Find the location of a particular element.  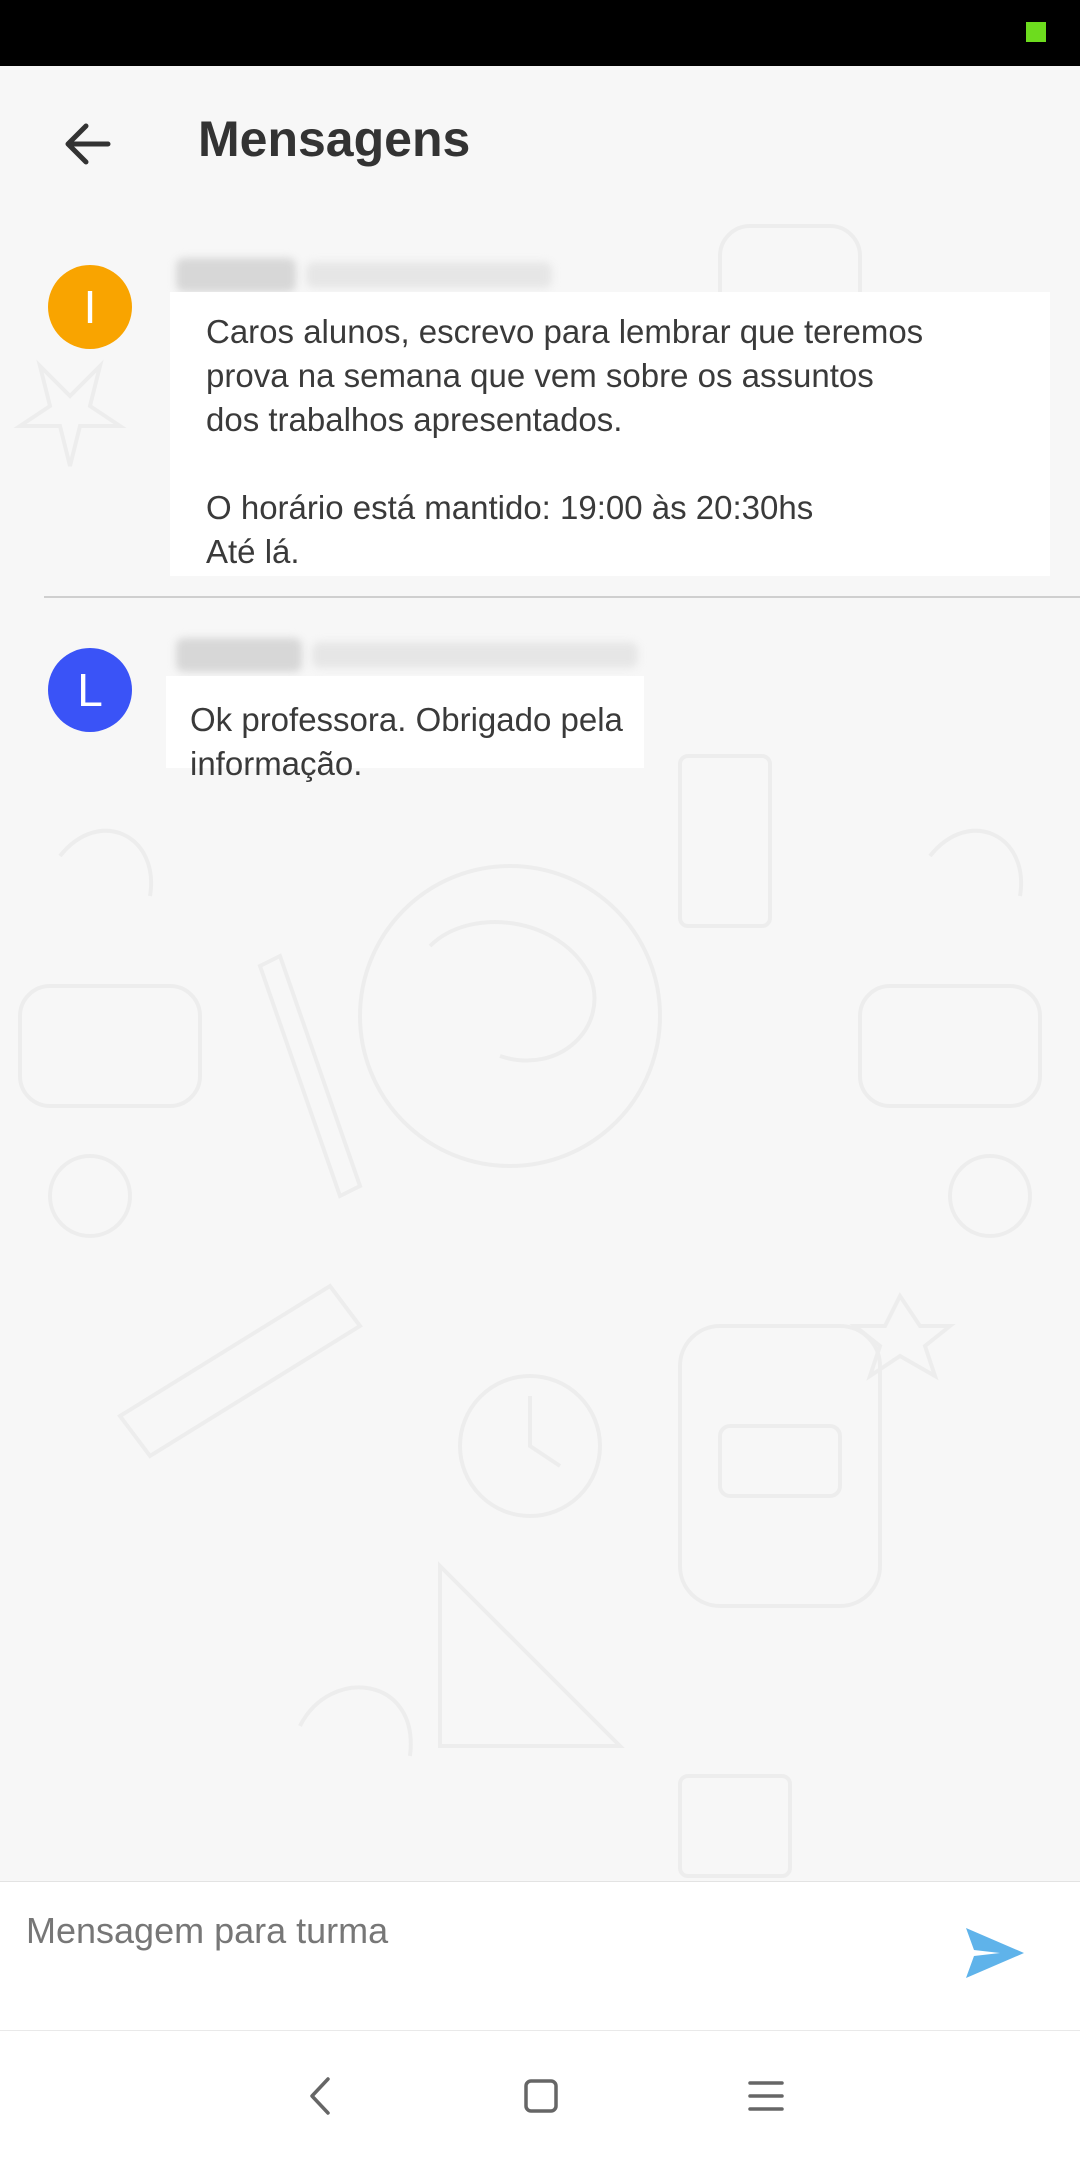

avatar: I is located at coordinates (90, 307).